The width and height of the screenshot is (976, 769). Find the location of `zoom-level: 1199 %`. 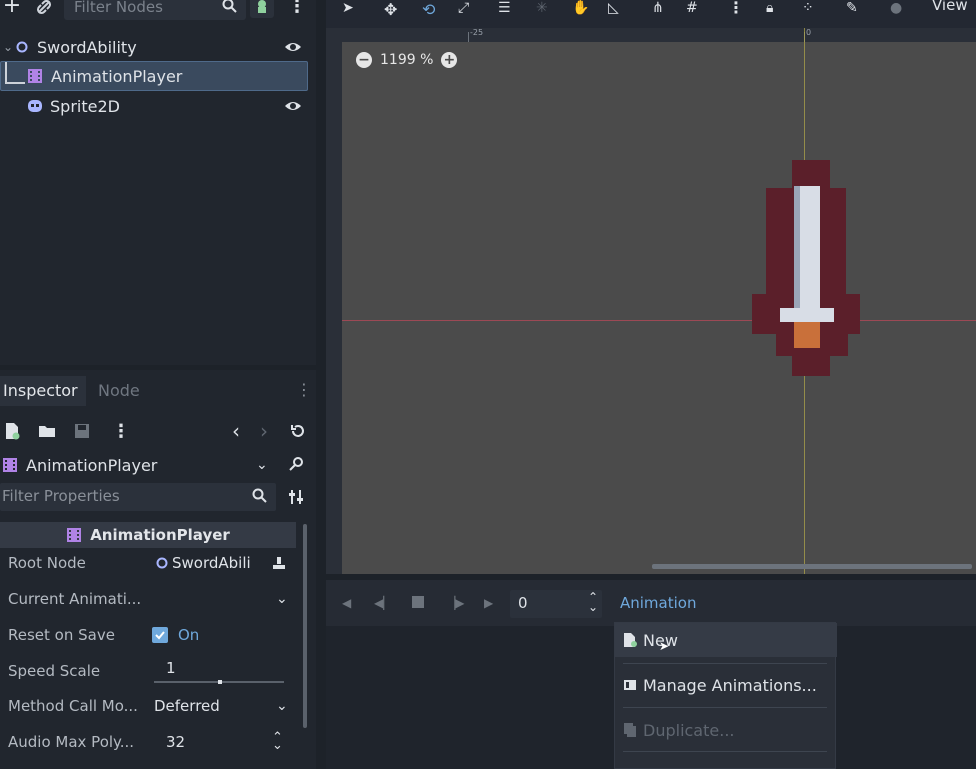

zoom-level: 1199 % is located at coordinates (406, 60).